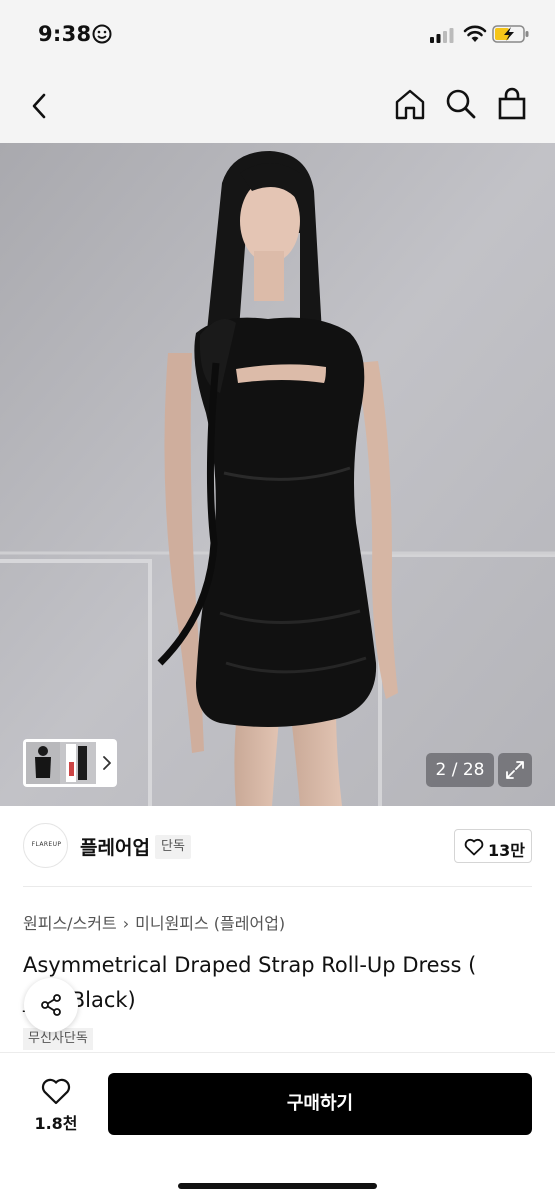 Image resolution: width=555 pixels, height=1200 pixels. I want to click on breadcrumb: 원피스/스커트 › 미니원피스 (플레어업), so click(154, 922).